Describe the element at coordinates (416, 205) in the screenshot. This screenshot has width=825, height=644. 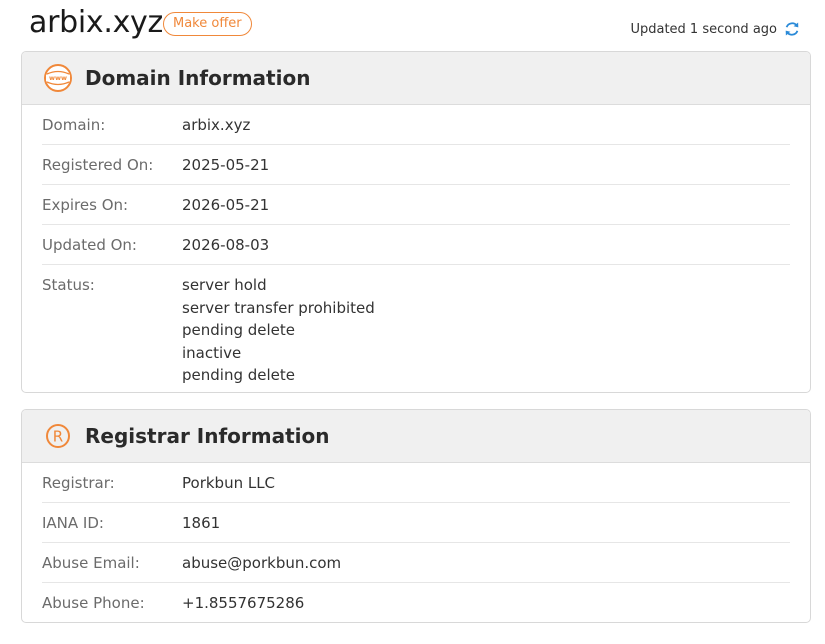
I see `table-row: Expires On: 2026-05-21` at that location.